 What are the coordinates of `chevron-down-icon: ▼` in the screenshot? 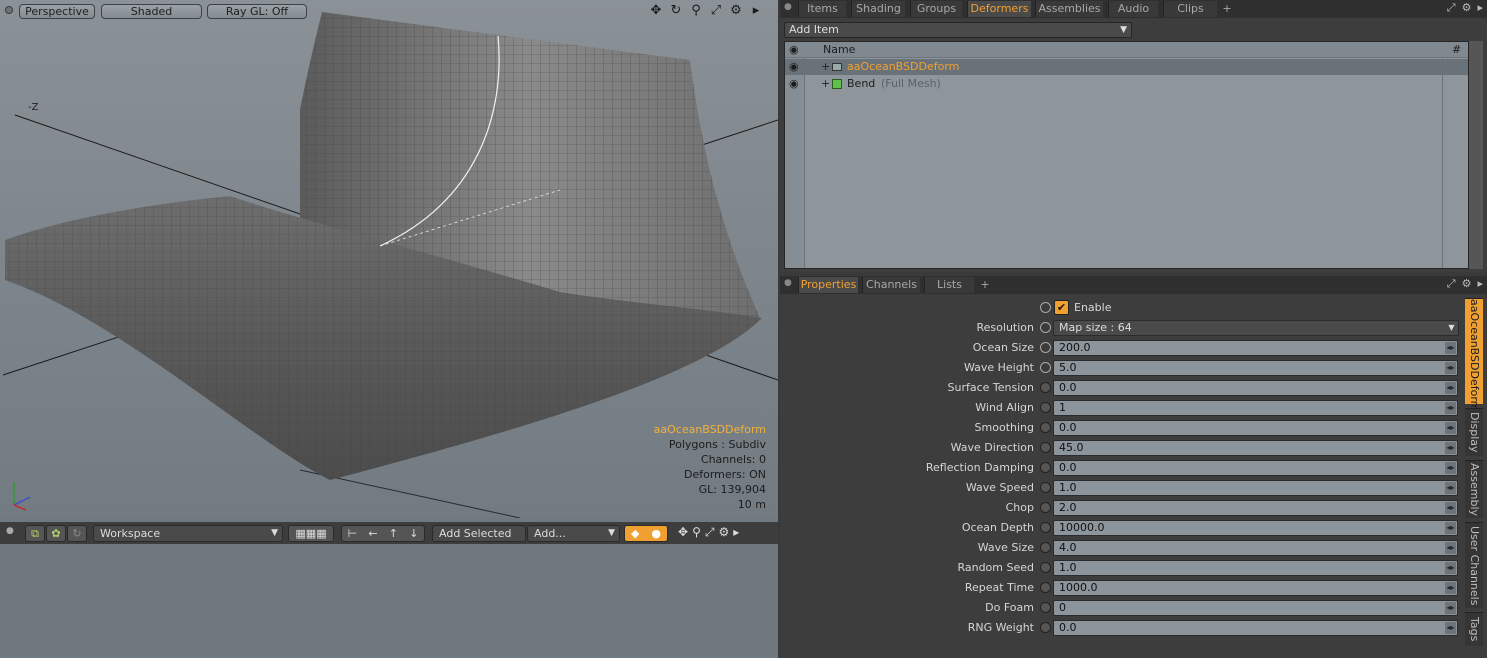 It's located at (1451, 328).